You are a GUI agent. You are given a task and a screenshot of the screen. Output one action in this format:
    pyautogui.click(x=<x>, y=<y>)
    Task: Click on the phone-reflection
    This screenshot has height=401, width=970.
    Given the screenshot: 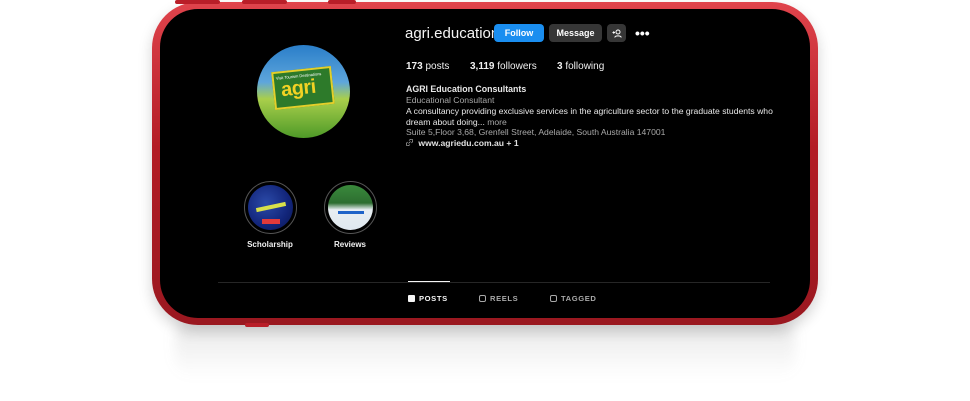 What is the action you would take?
    pyautogui.click(x=485, y=348)
    